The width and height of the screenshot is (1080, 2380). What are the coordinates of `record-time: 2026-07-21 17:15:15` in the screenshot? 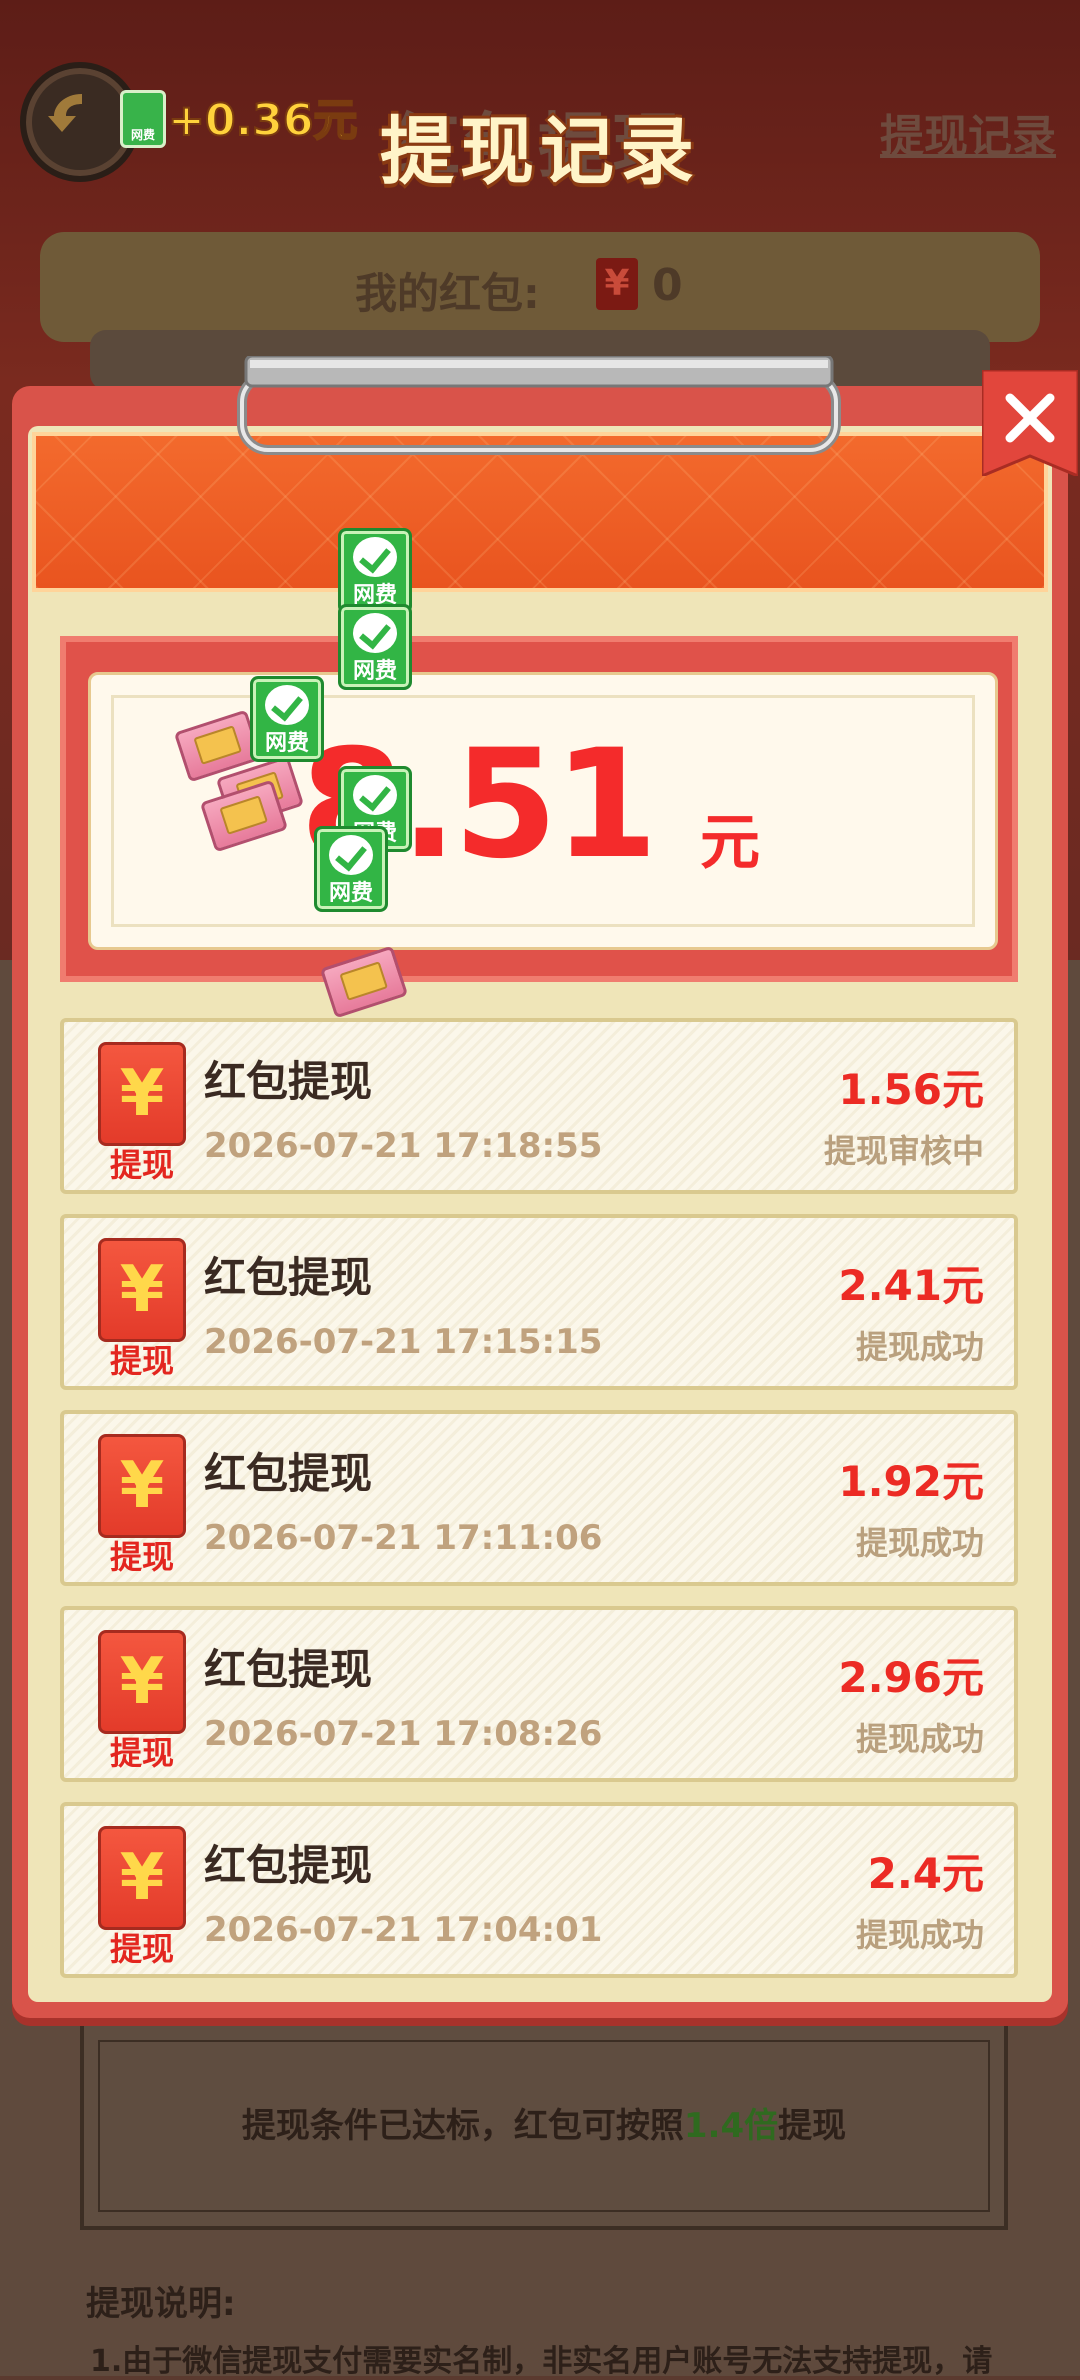 It's located at (403, 1342).